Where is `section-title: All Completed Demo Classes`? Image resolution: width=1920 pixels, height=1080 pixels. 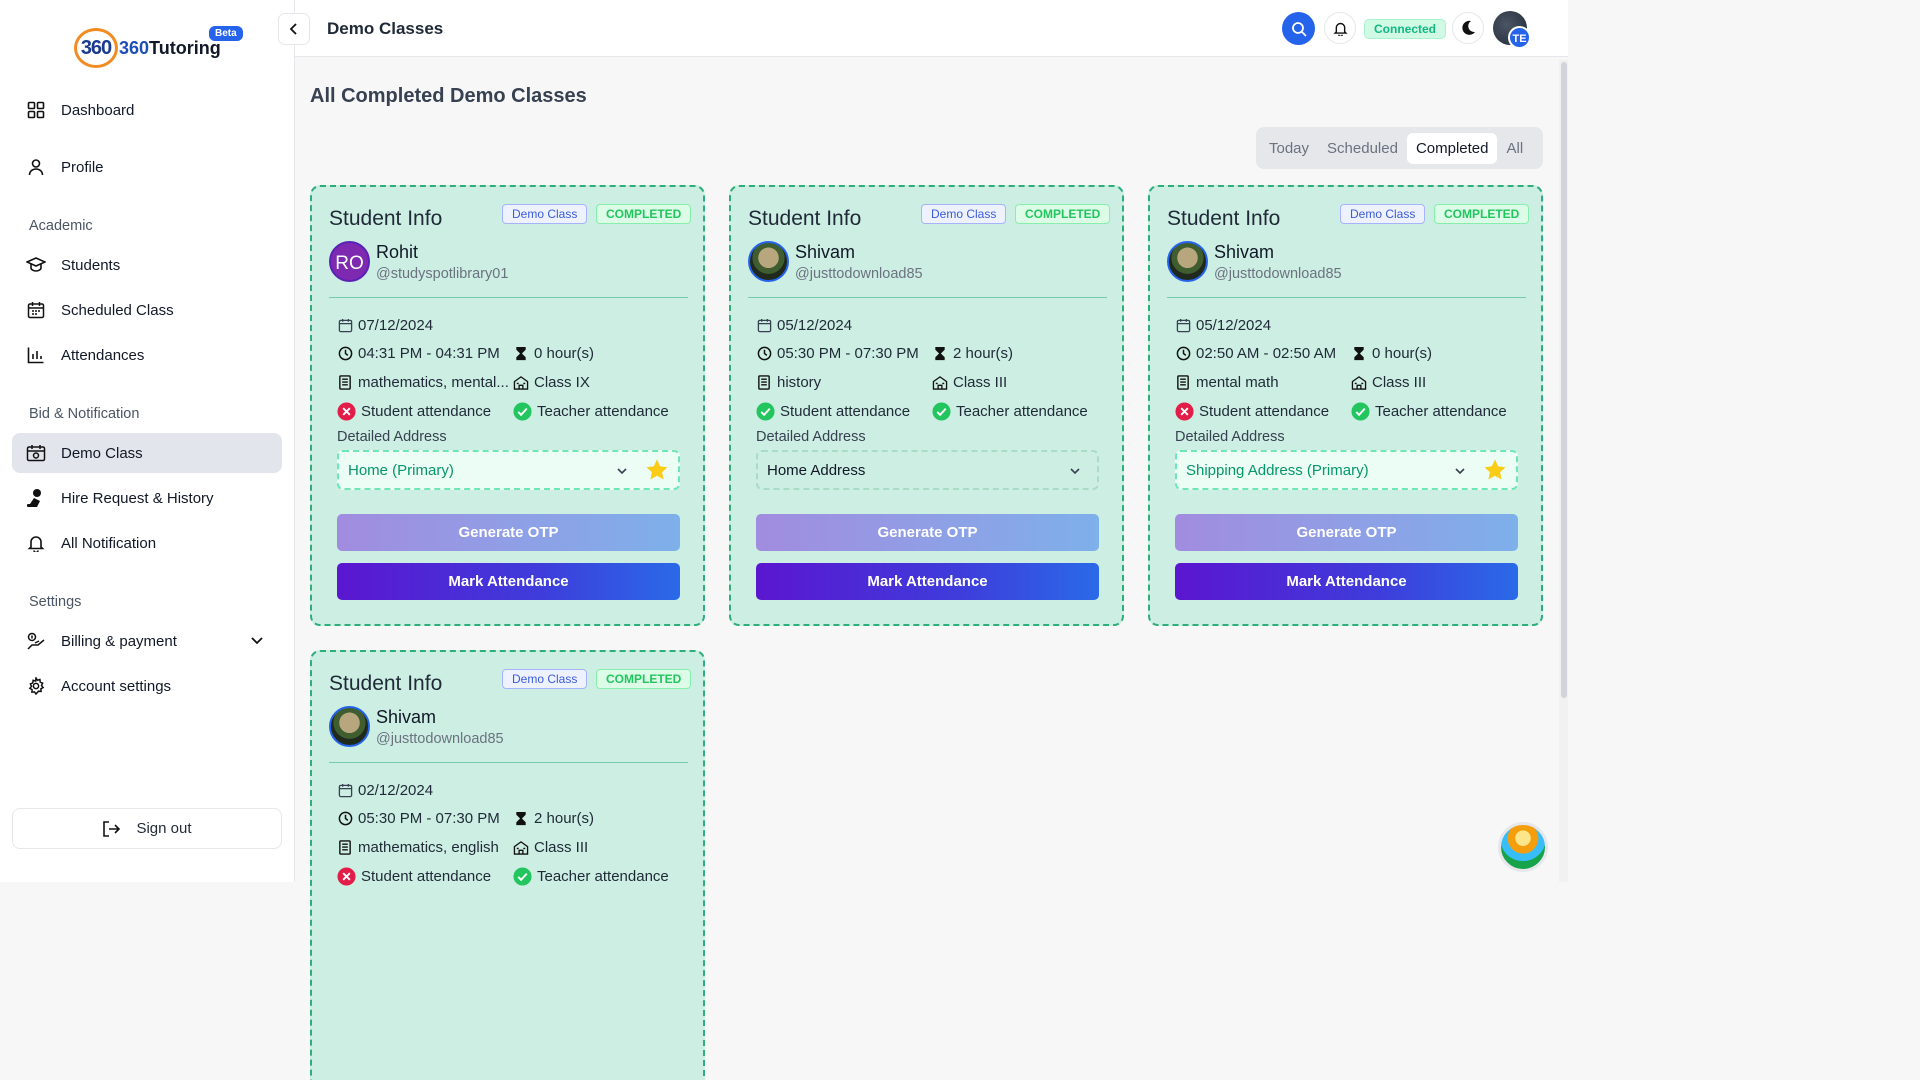 section-title: All Completed Demo Classes is located at coordinates (448, 96).